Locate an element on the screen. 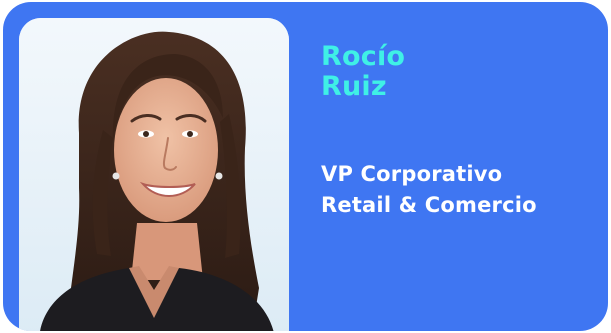 The width and height of the screenshot is (611, 333). job-title-line-1: VP Corporativo is located at coordinates (412, 174).